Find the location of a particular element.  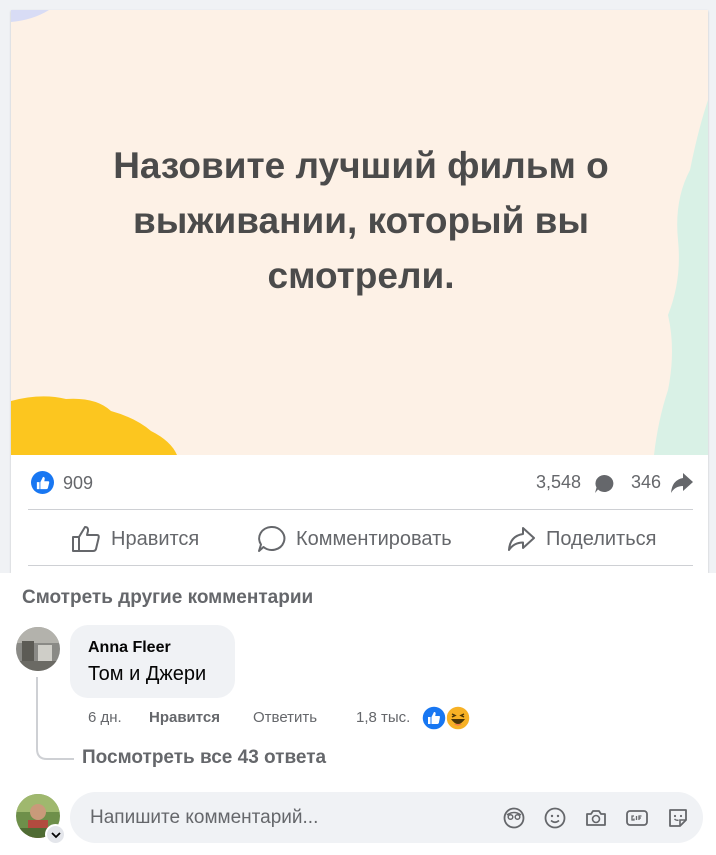

comment-composer is located at coordinates (386, 817).